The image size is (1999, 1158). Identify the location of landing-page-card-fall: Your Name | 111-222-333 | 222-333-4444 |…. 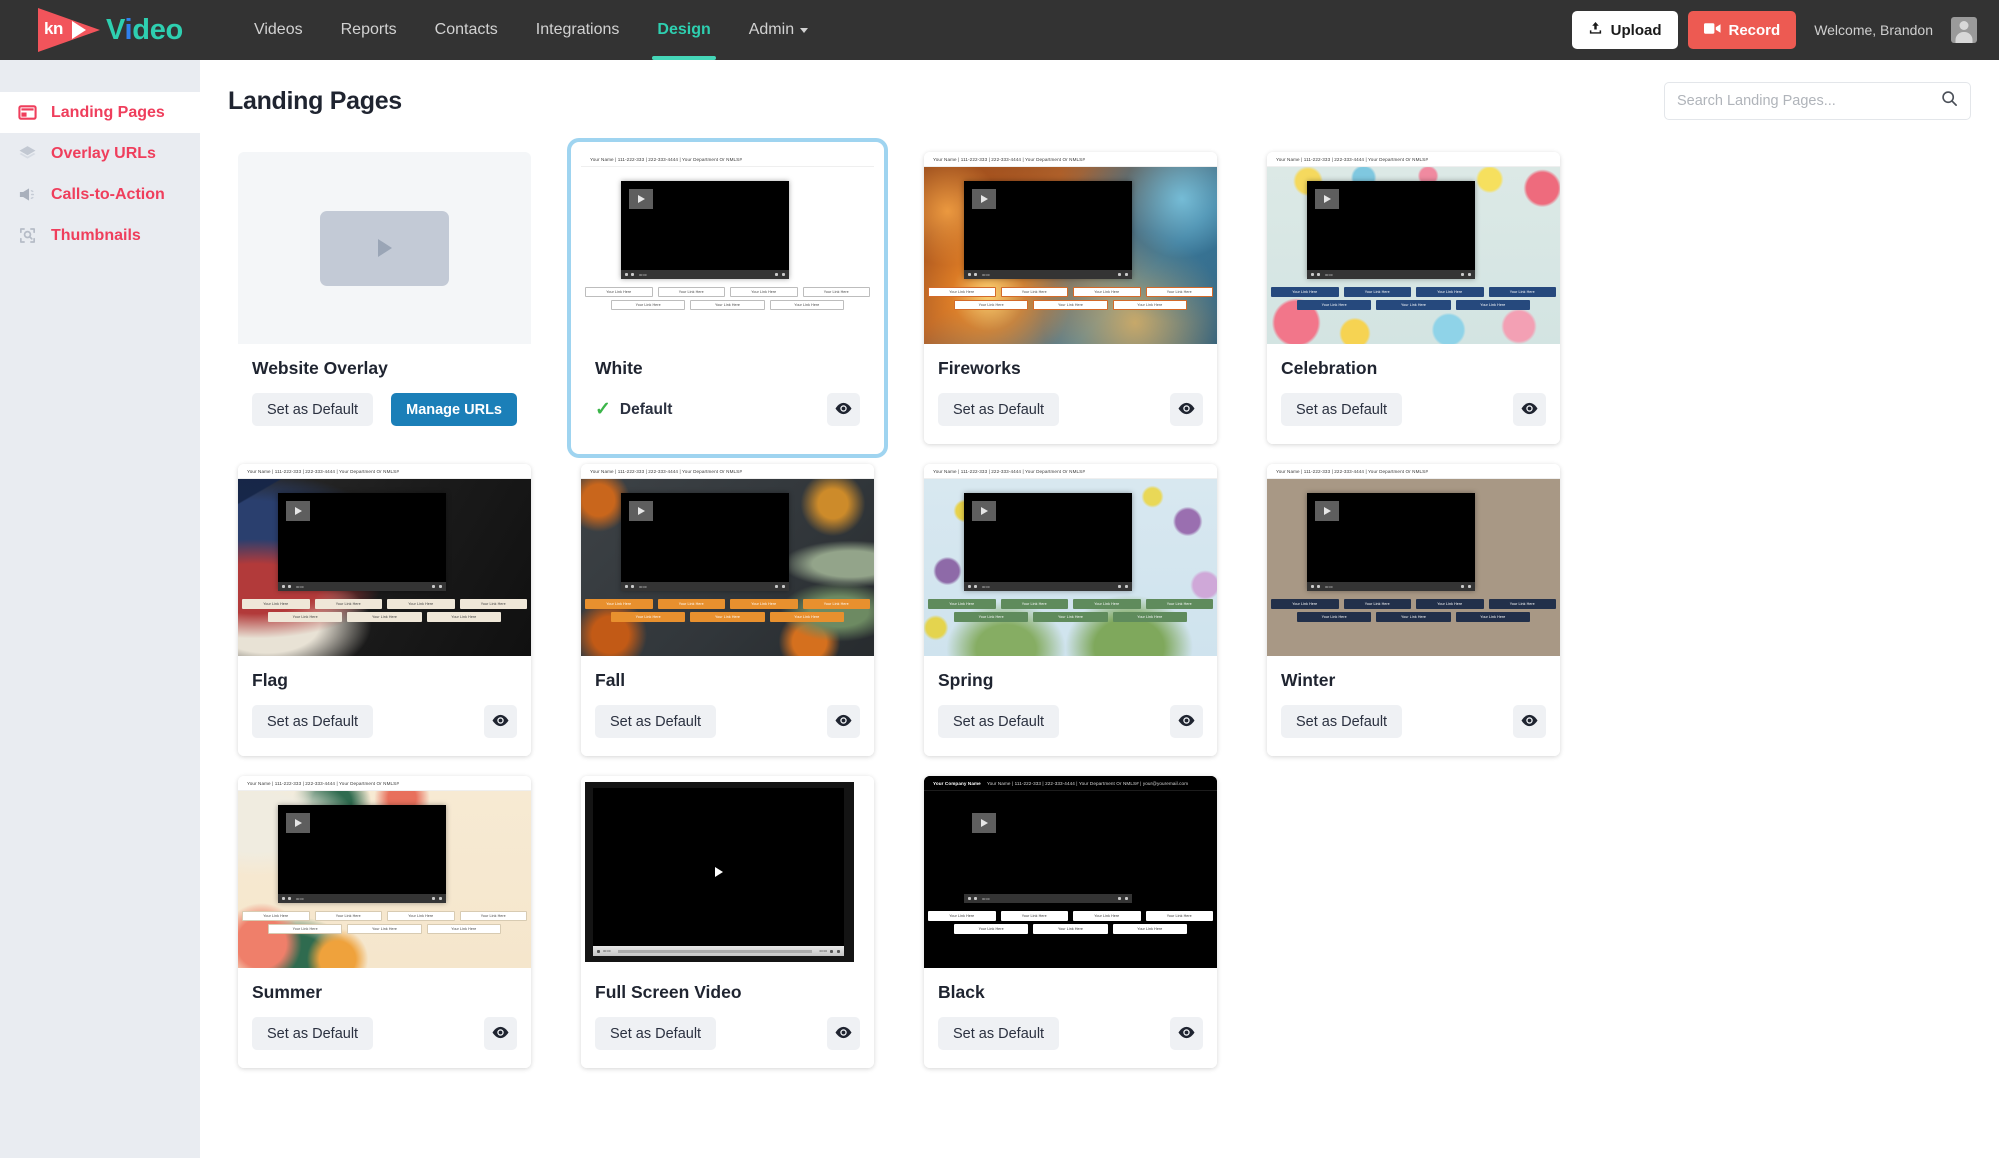
(727, 610).